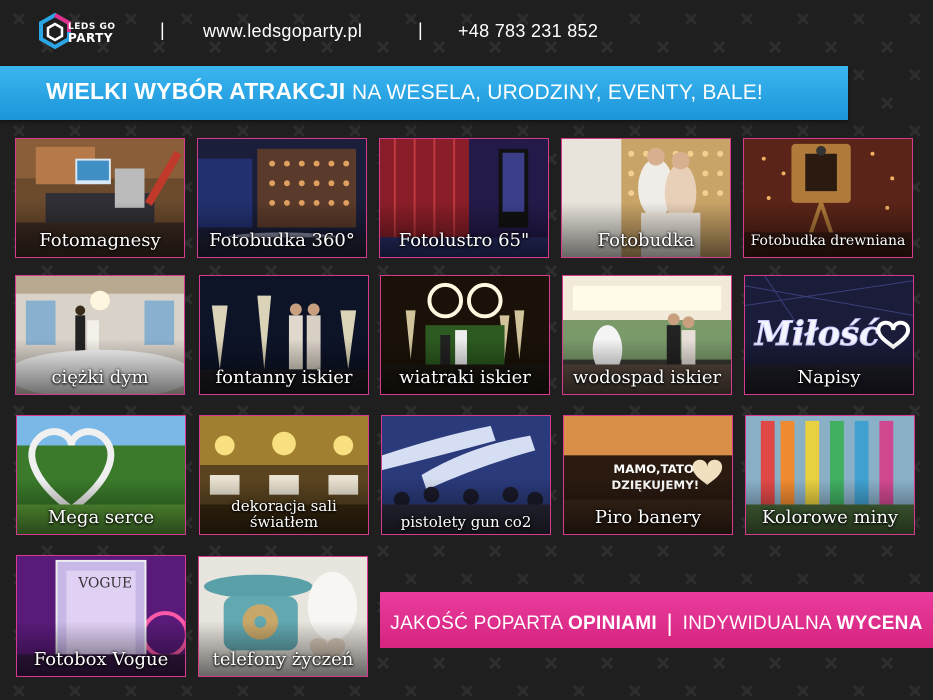 The width and height of the screenshot is (933, 700). I want to click on headline-regular: na wesela, urodziny, eventy, bale!, so click(557, 92).